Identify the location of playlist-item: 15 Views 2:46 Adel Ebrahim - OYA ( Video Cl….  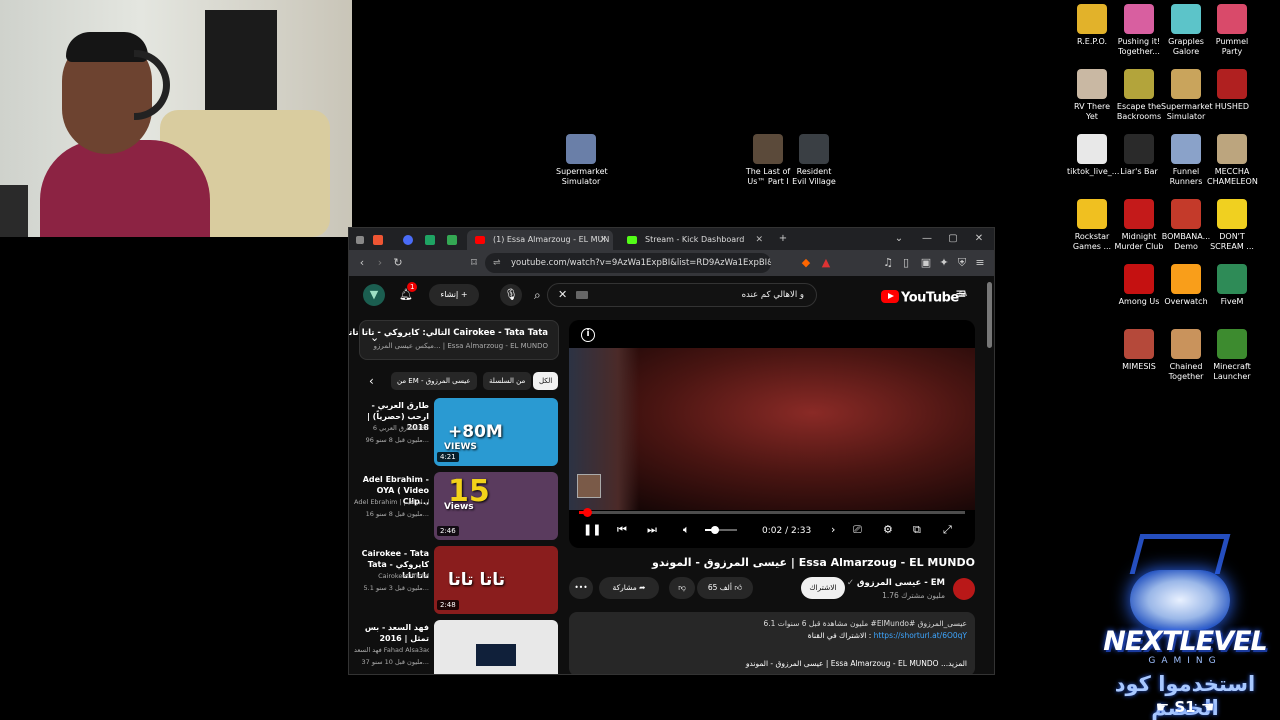
(454, 507).